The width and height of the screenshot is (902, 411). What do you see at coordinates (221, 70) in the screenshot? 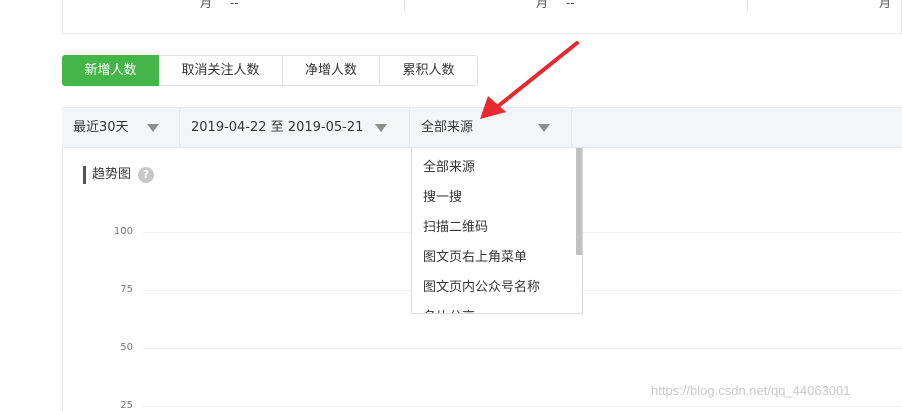
I see `tab-unfollow-users: 取消关注人数` at bounding box center [221, 70].